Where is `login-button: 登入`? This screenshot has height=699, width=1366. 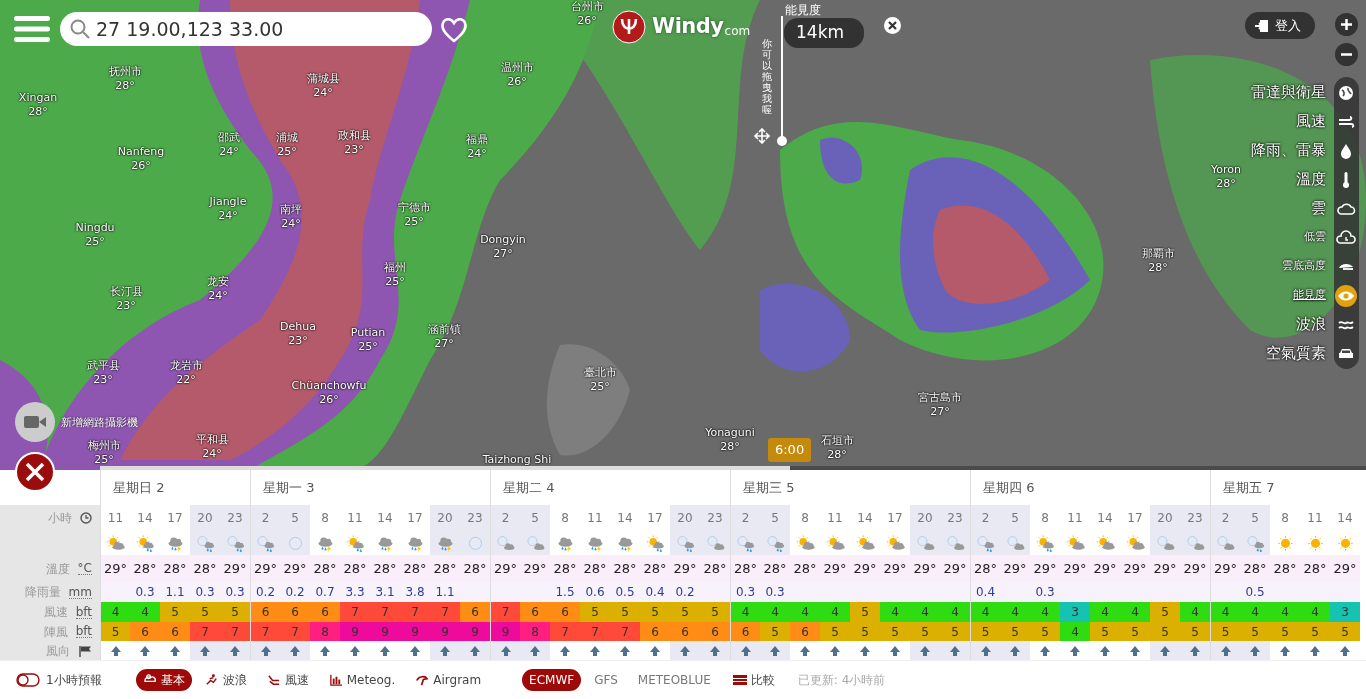
login-button: 登入 is located at coordinates (1280, 25).